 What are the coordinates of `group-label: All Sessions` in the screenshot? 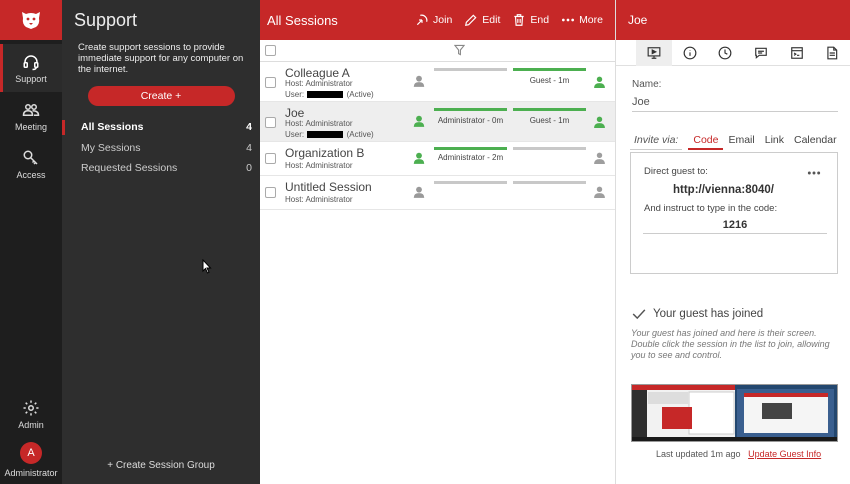 It's located at (112, 127).